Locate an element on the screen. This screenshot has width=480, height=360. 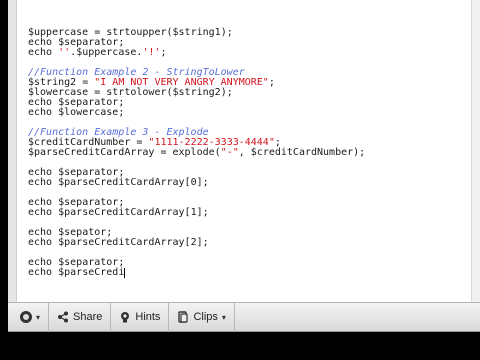
code-token: [1]; is located at coordinates (196, 212).